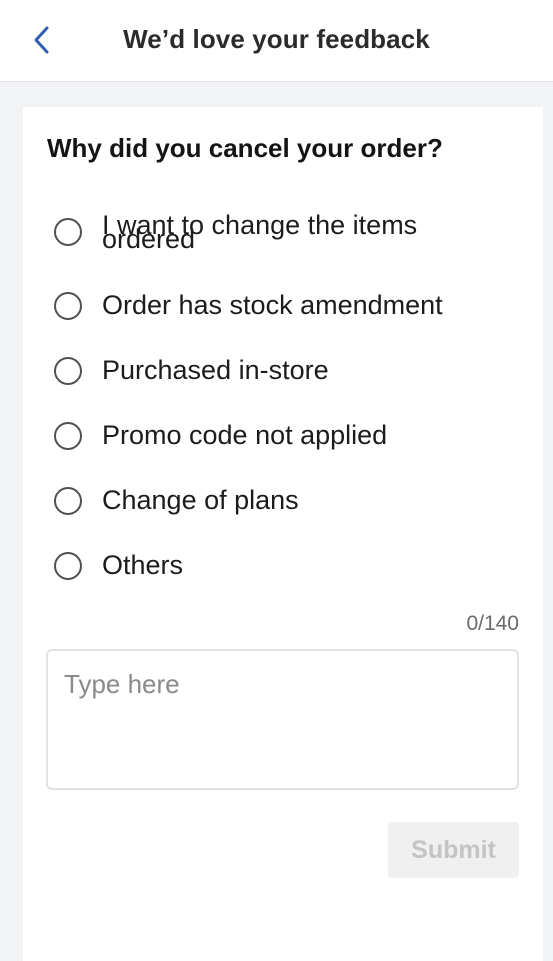  Describe the element at coordinates (143, 565) in the screenshot. I see `option-label: Others` at that location.